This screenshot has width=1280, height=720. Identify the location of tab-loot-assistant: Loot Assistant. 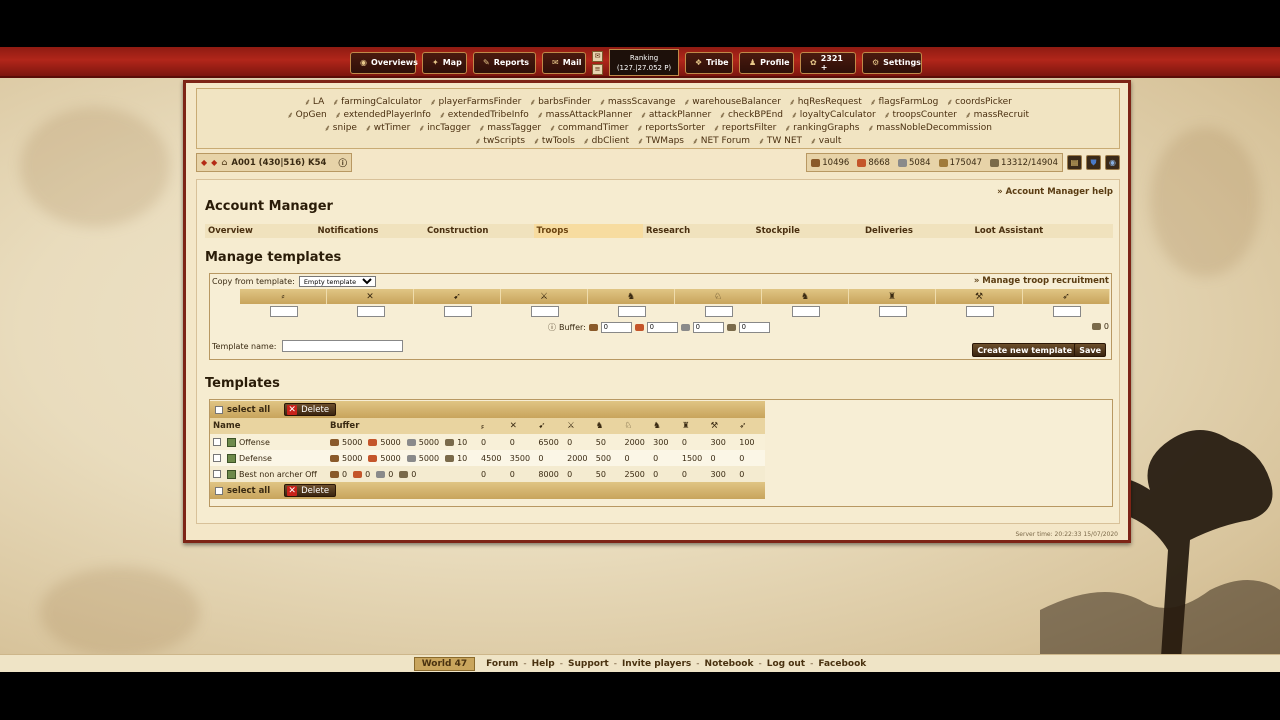
(1027, 231).